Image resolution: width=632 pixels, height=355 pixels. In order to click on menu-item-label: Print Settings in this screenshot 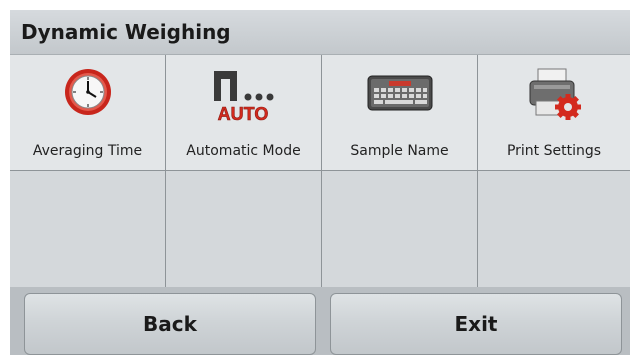, I will do `click(554, 151)`.